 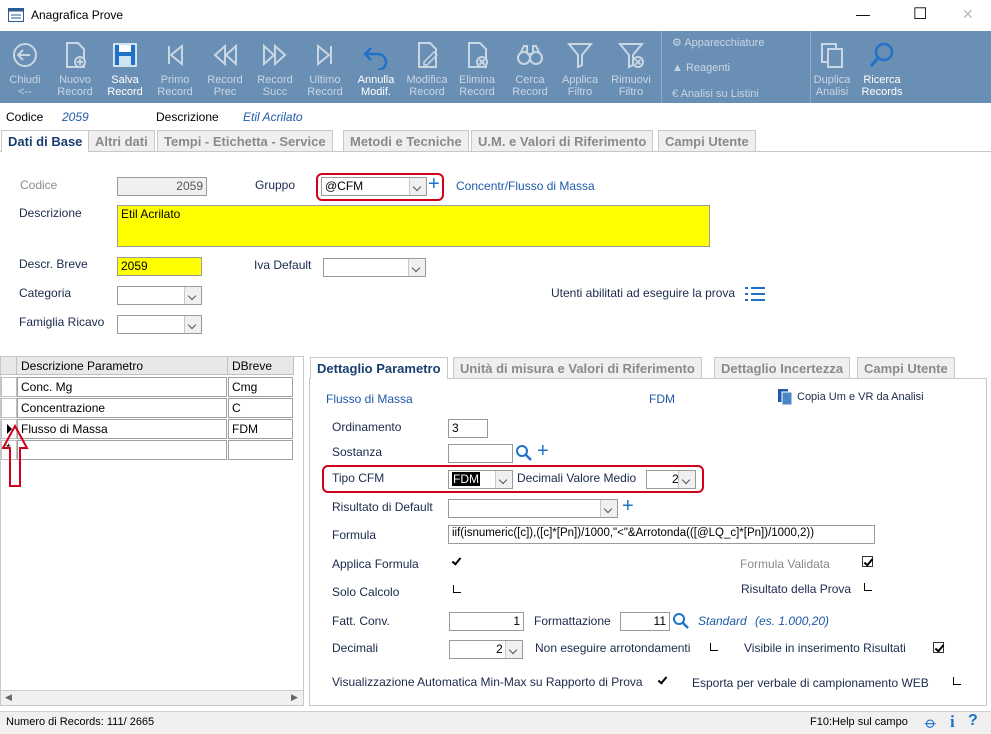 What do you see at coordinates (580, 67) in the screenshot?
I see `applica-filtro-button: Applica Filtro` at bounding box center [580, 67].